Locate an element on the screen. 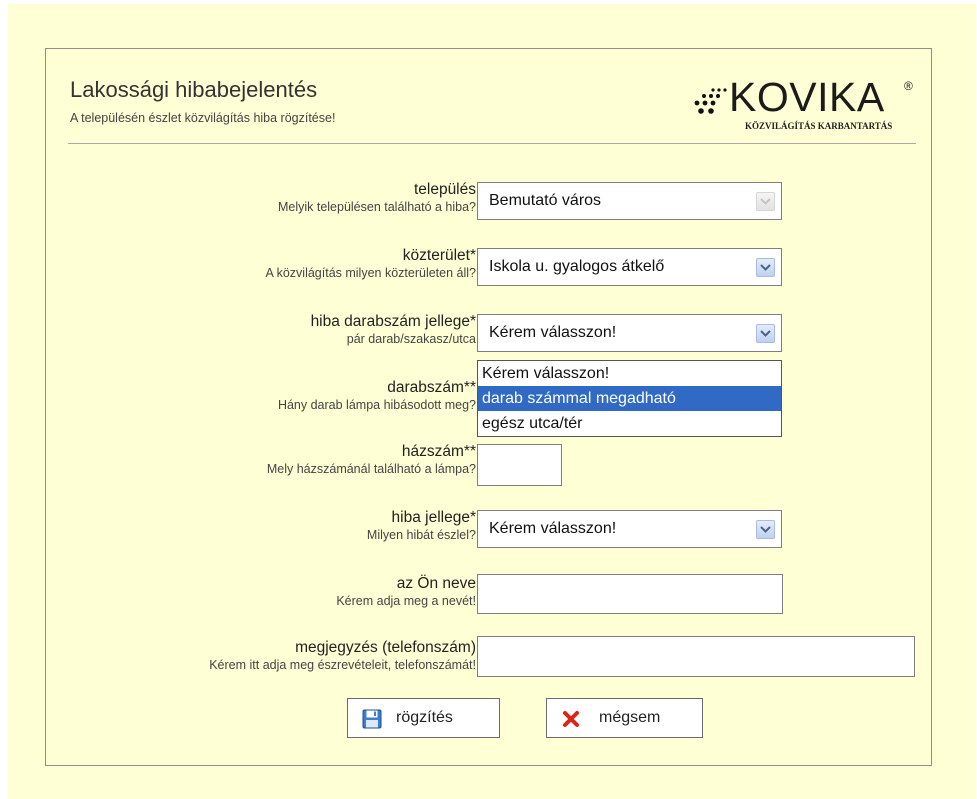 This screenshot has height=799, width=977. save-button-label: rögzítés is located at coordinates (424, 717).